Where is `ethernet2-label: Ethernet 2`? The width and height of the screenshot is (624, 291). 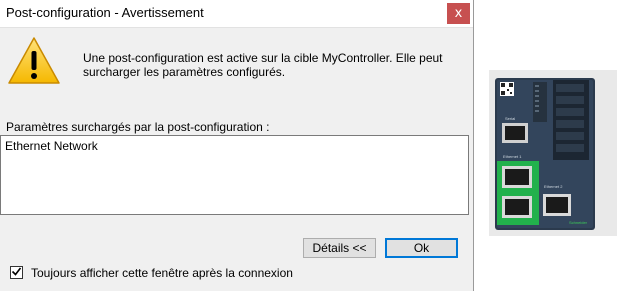
ethernet2-label: Ethernet 2 is located at coordinates (553, 186).